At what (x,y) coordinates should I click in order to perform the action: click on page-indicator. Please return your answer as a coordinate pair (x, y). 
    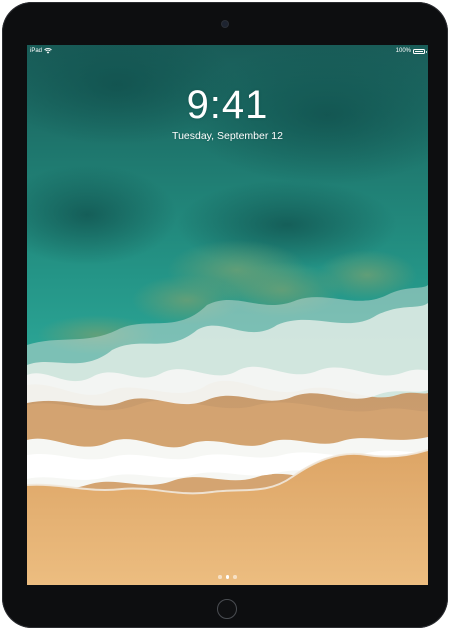
    Looking at the image, I should click on (227, 577).